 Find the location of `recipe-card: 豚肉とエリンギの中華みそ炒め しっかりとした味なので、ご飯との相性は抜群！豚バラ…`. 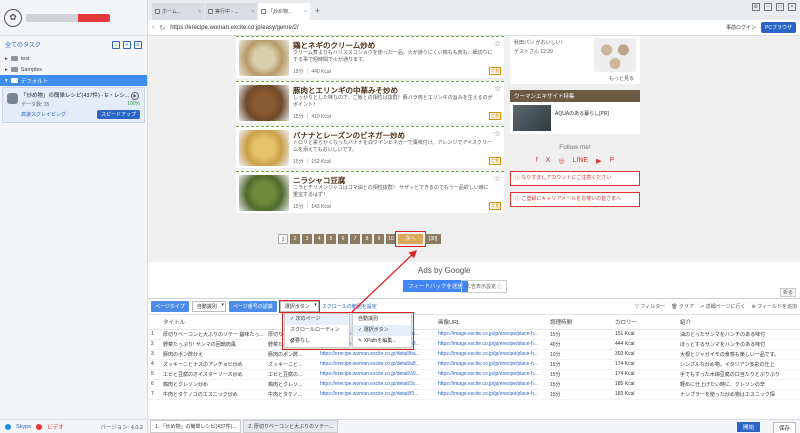

recipe-card: 豚肉とエリンギの中華みそ炒め しっかりとした味なので、ご飯との相性は抜群！豚バラ… is located at coordinates (370, 102).